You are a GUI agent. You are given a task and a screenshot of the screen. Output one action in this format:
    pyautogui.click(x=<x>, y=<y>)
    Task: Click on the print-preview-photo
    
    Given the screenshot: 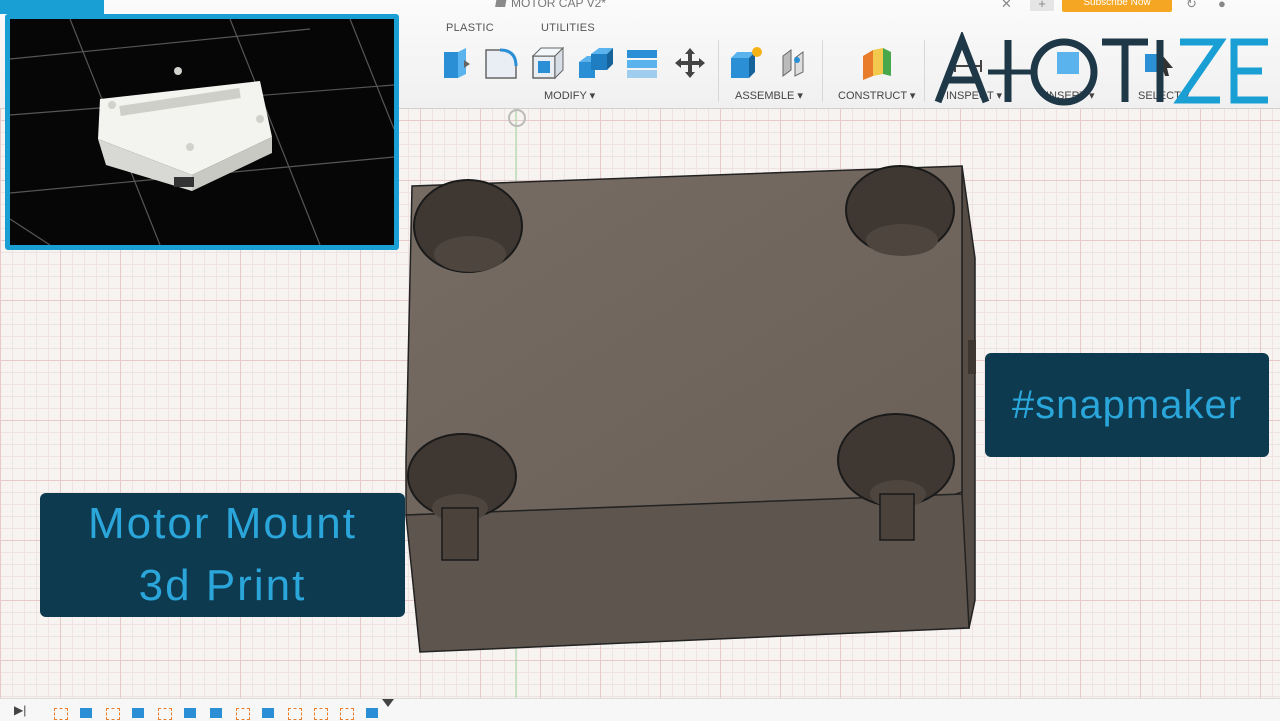 What is the action you would take?
    pyautogui.click(x=202, y=132)
    